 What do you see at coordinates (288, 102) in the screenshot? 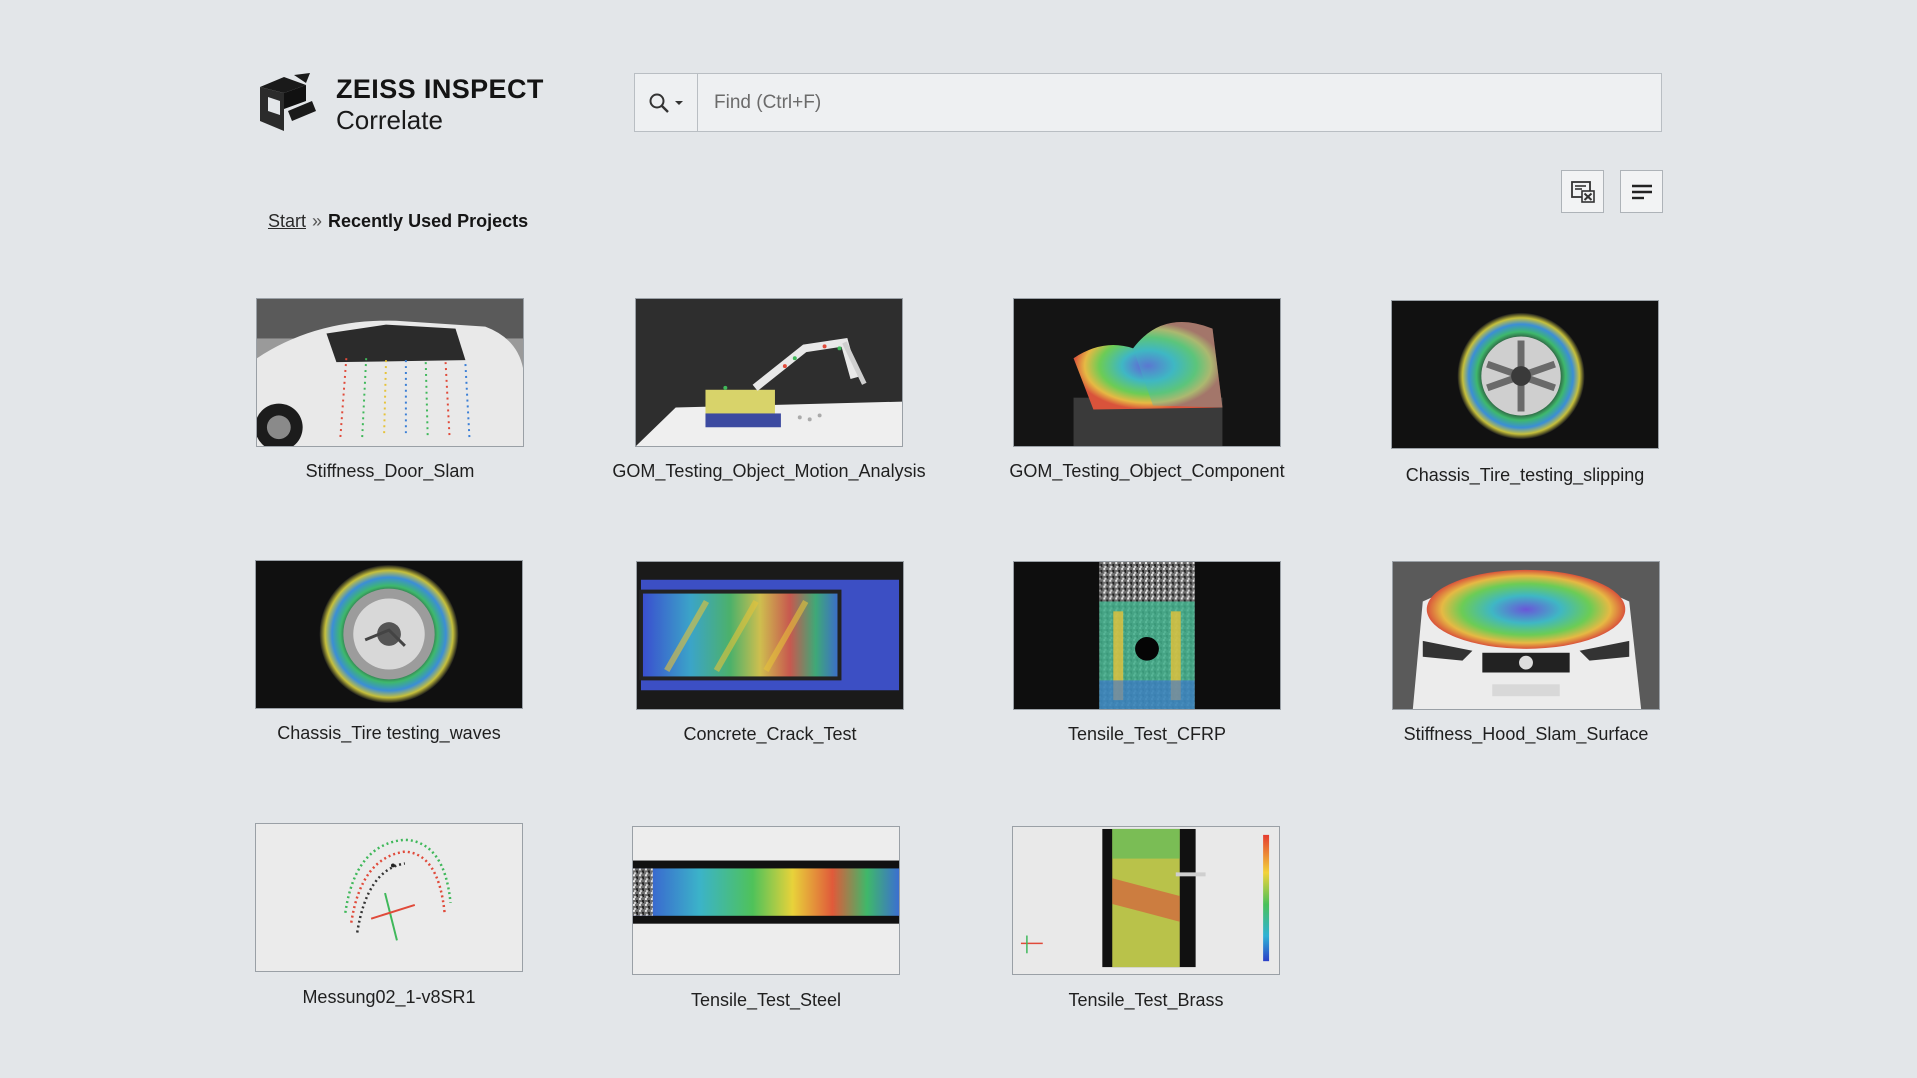
I see `zeiss-logo-icon` at bounding box center [288, 102].